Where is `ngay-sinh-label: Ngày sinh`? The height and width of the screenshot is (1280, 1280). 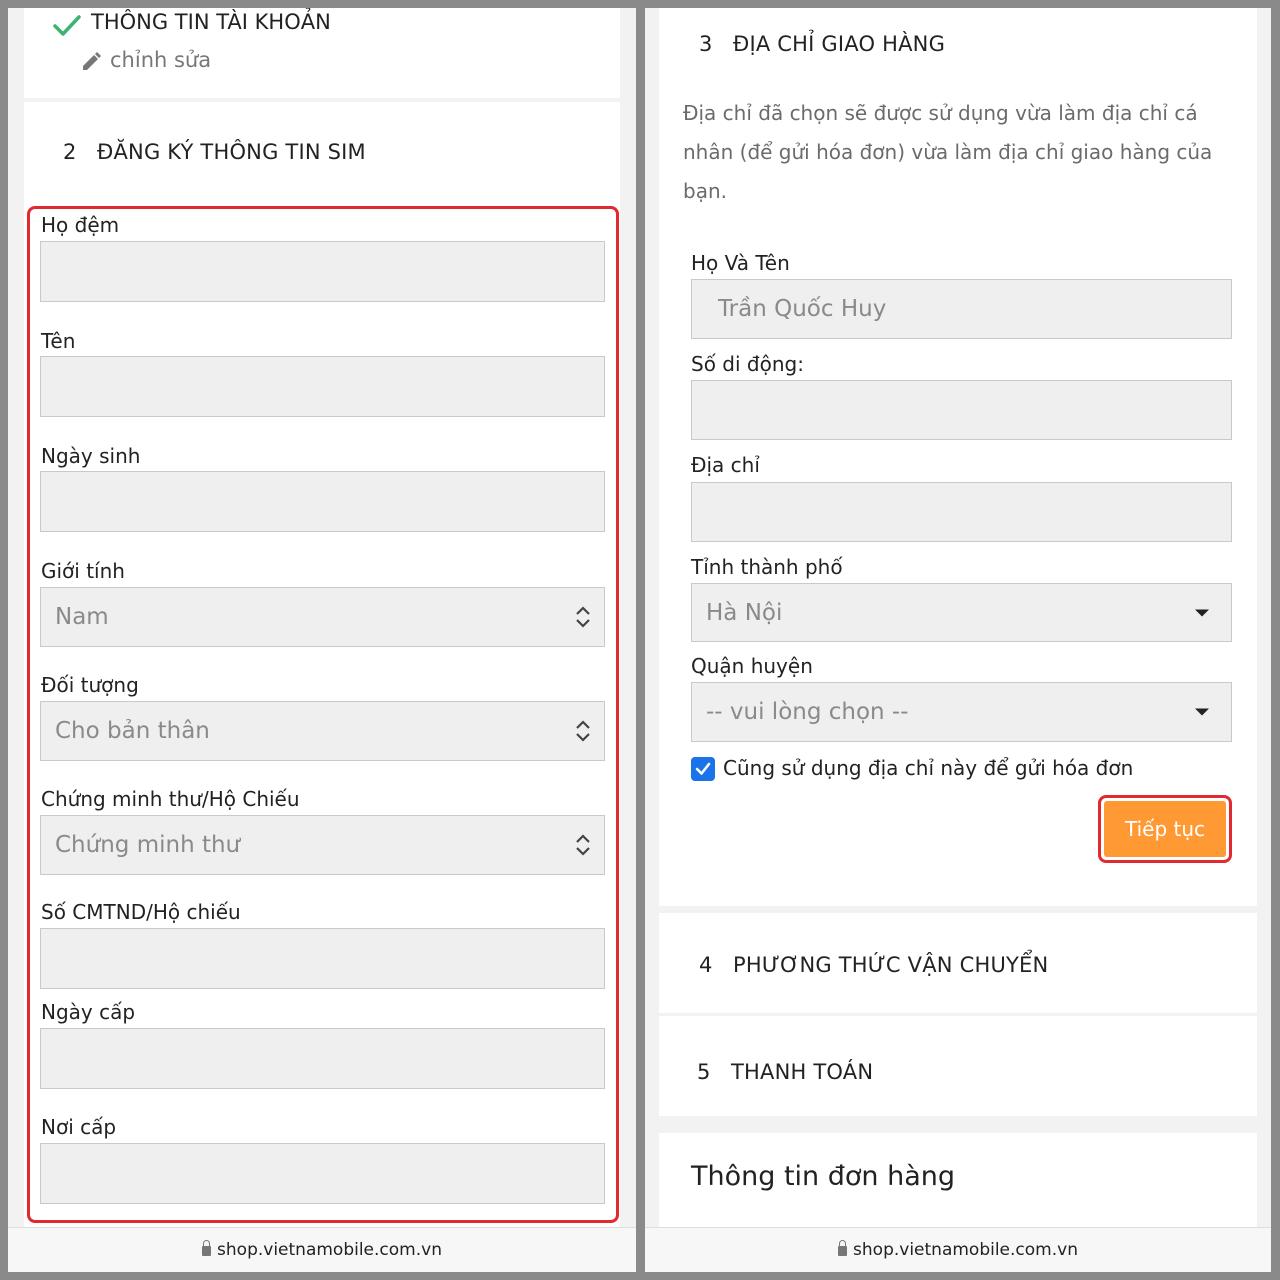
ngay-sinh-label: Ngày sinh is located at coordinates (91, 456).